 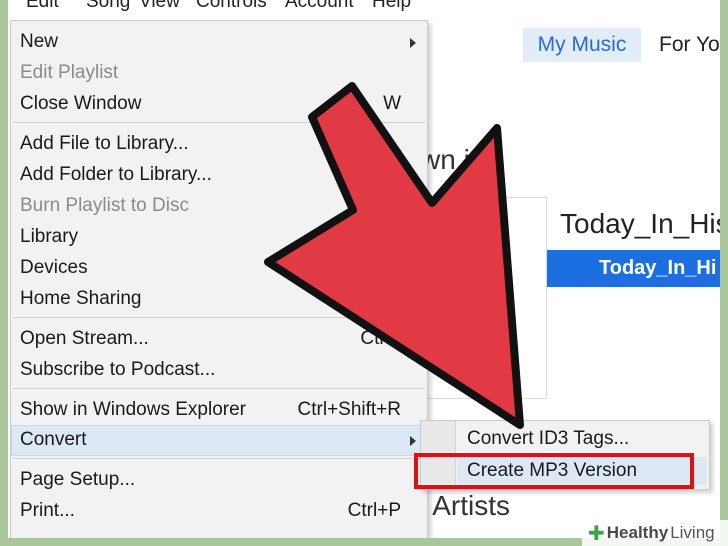 I want to click on watermark: ✚ Healthy Living, so click(x=655, y=533).